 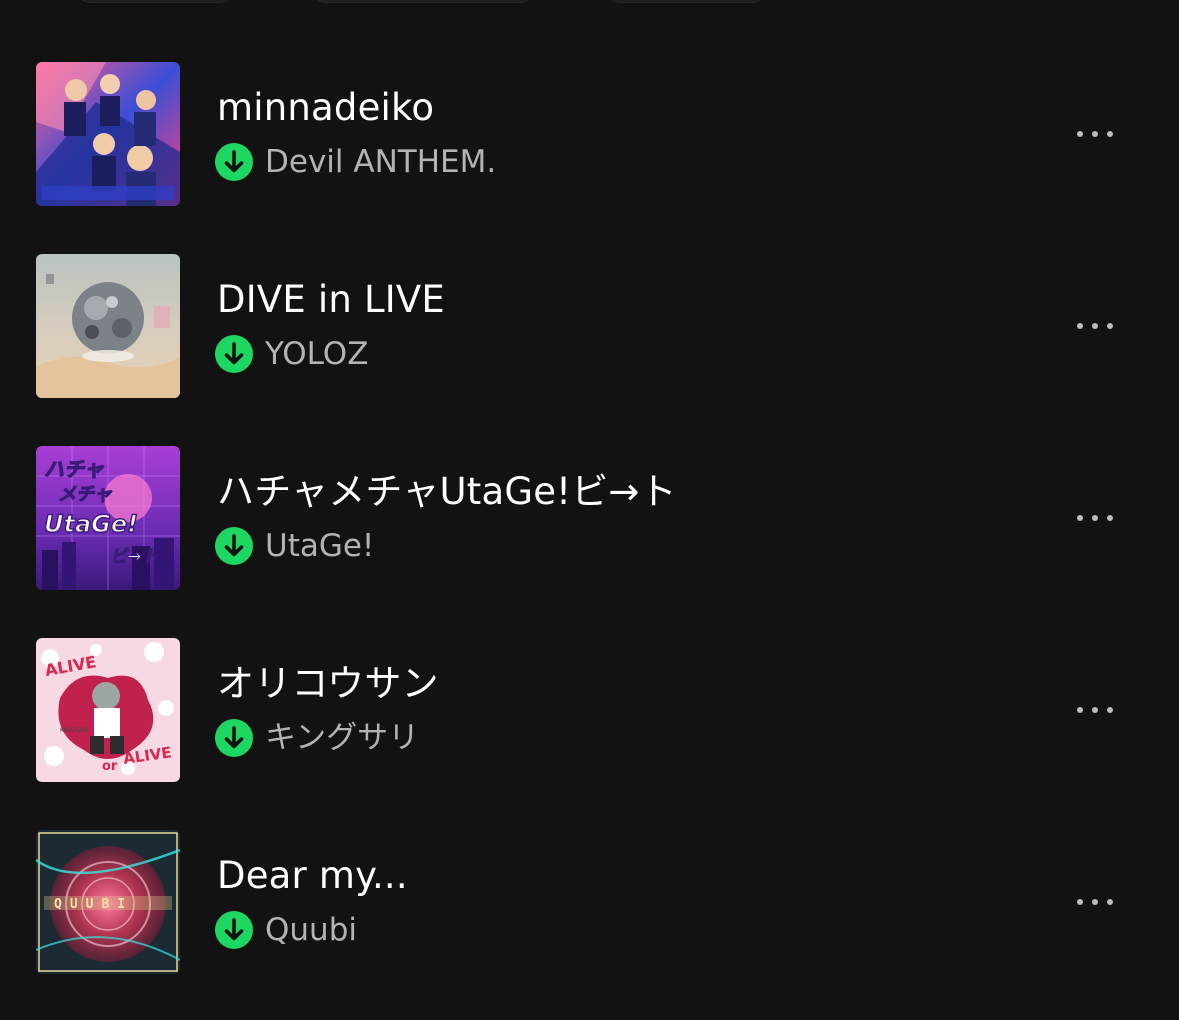 What do you see at coordinates (74, 730) in the screenshot?
I see `cover-text: KINGSARI` at bounding box center [74, 730].